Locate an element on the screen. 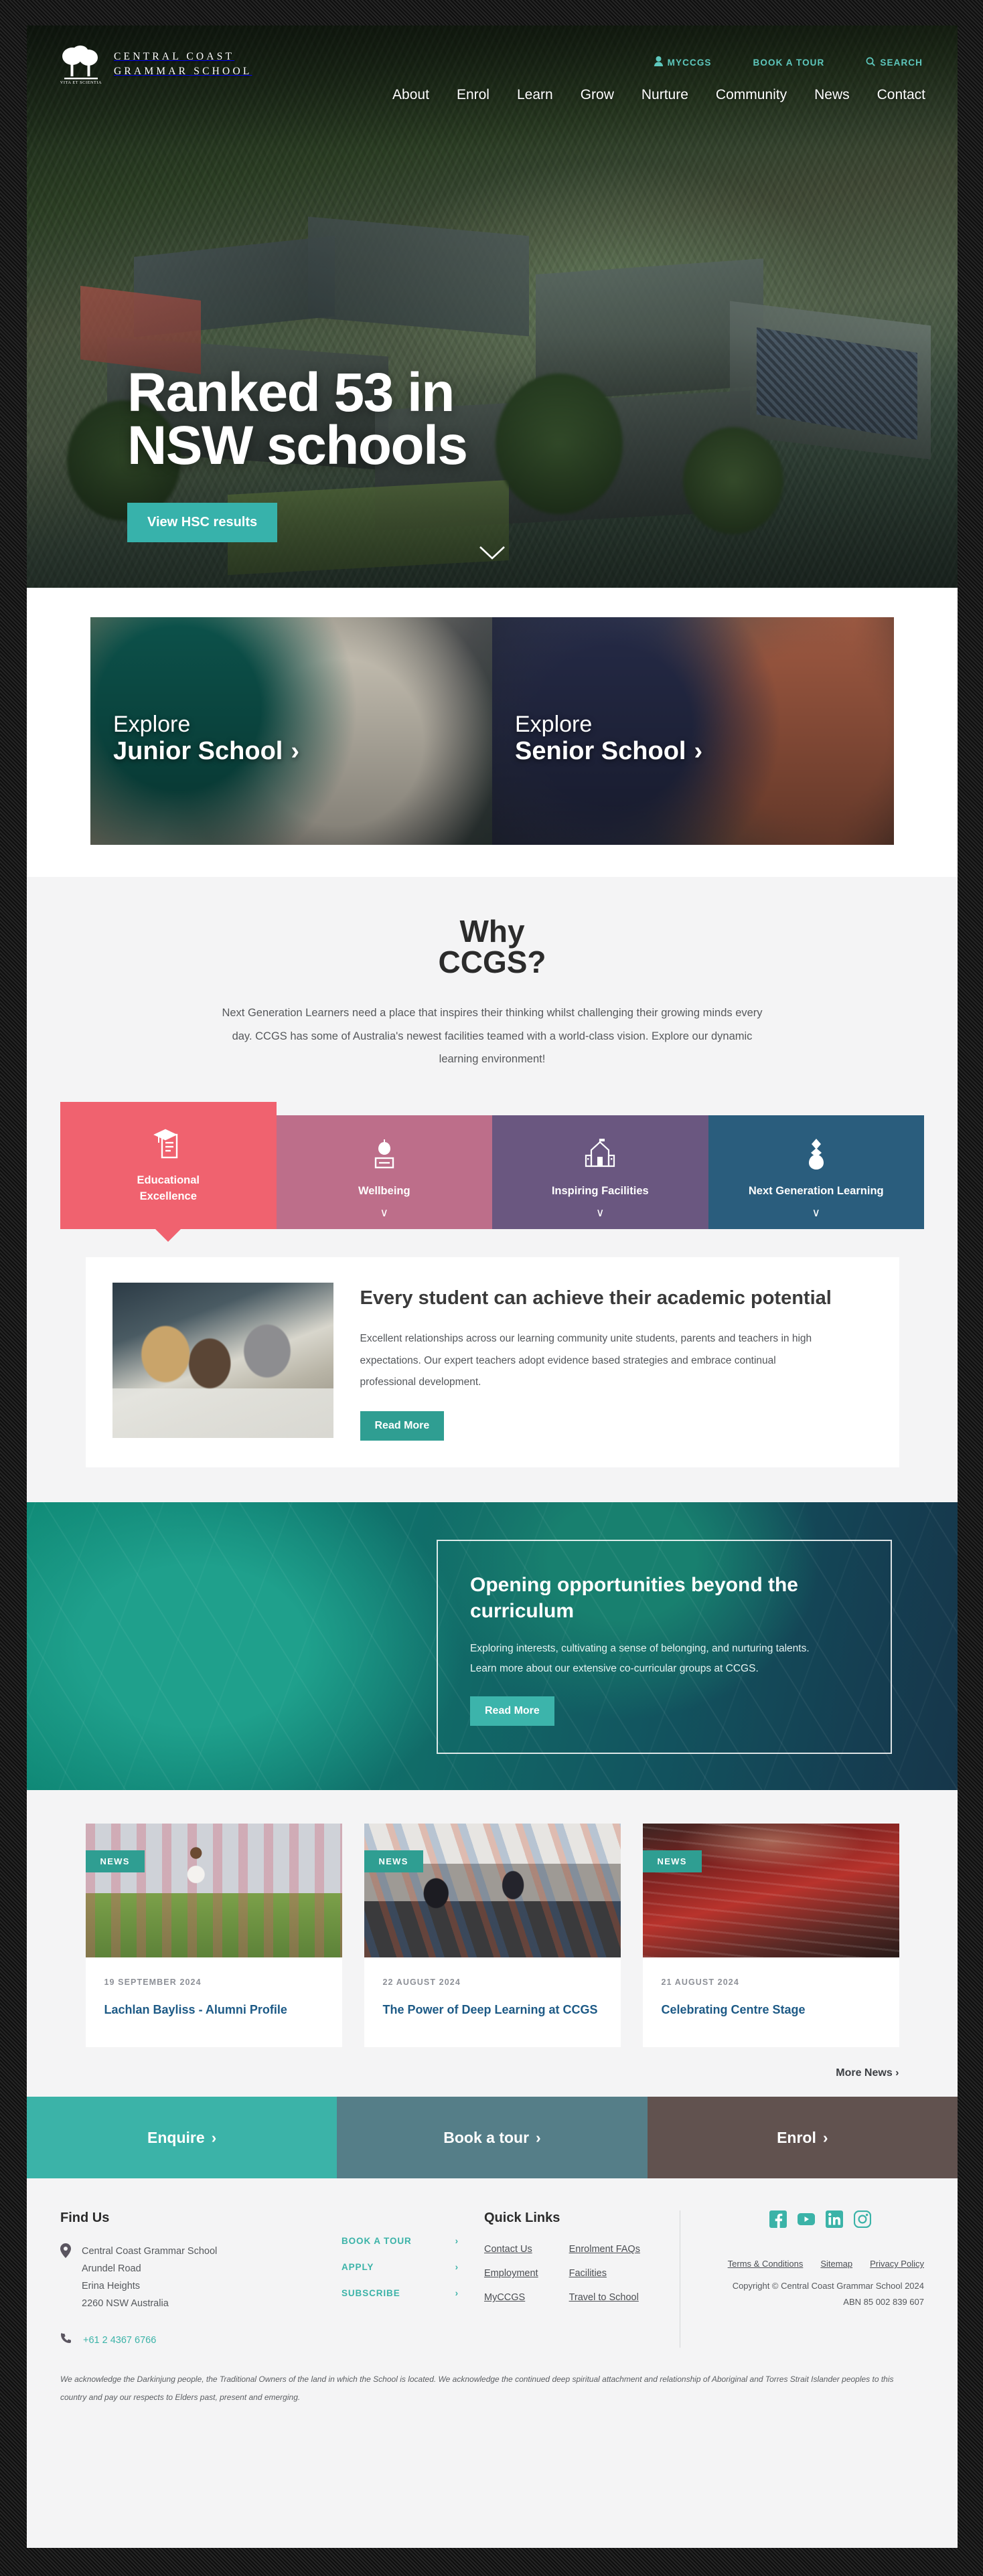 The width and height of the screenshot is (983, 2576). footer-cta-label: APPLY is located at coordinates (358, 2268).